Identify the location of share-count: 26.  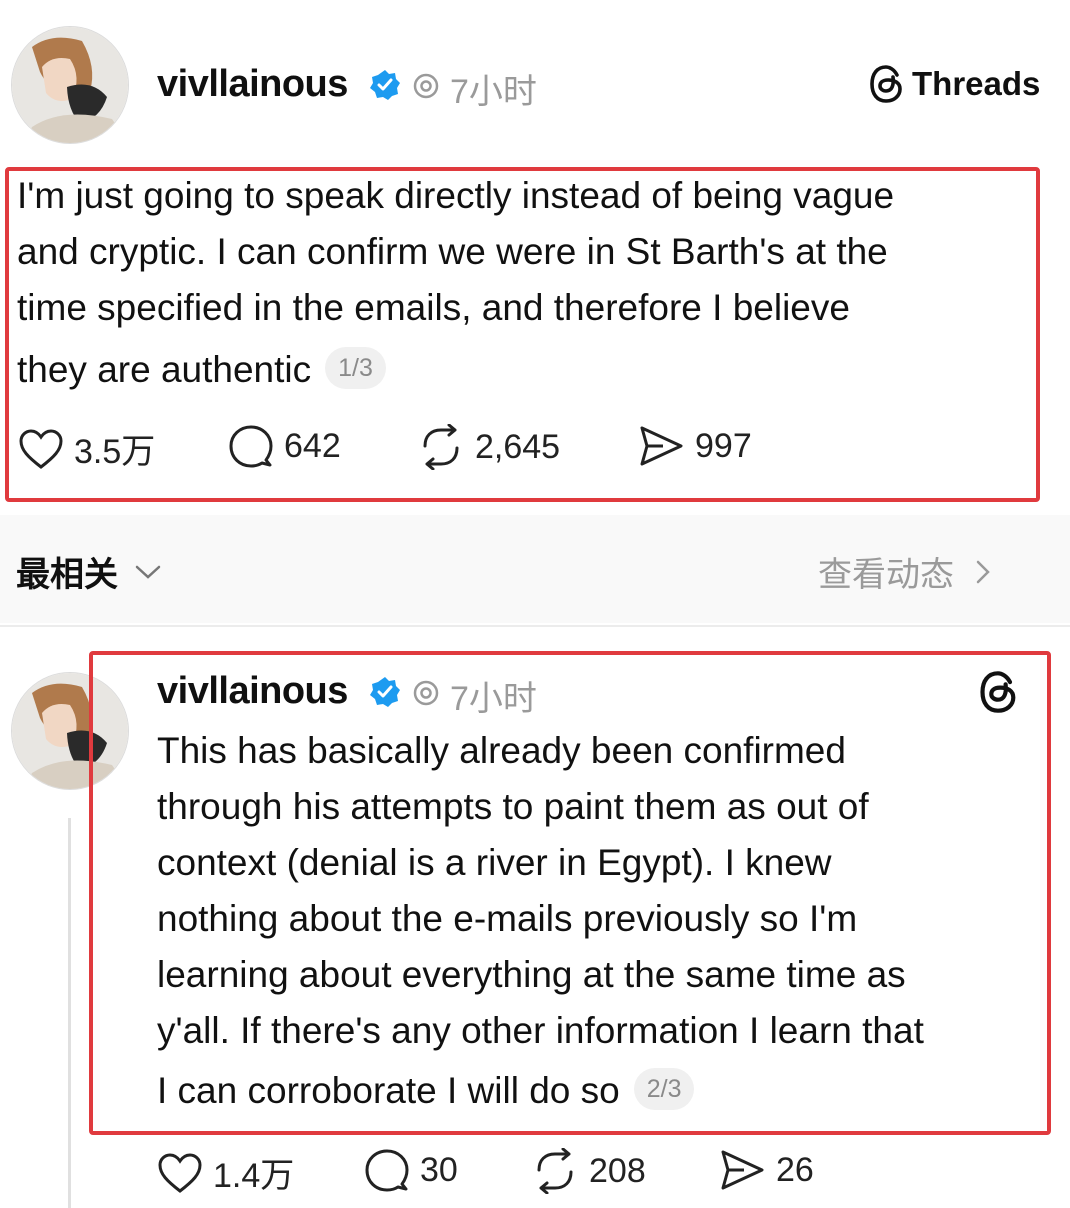
(795, 1169).